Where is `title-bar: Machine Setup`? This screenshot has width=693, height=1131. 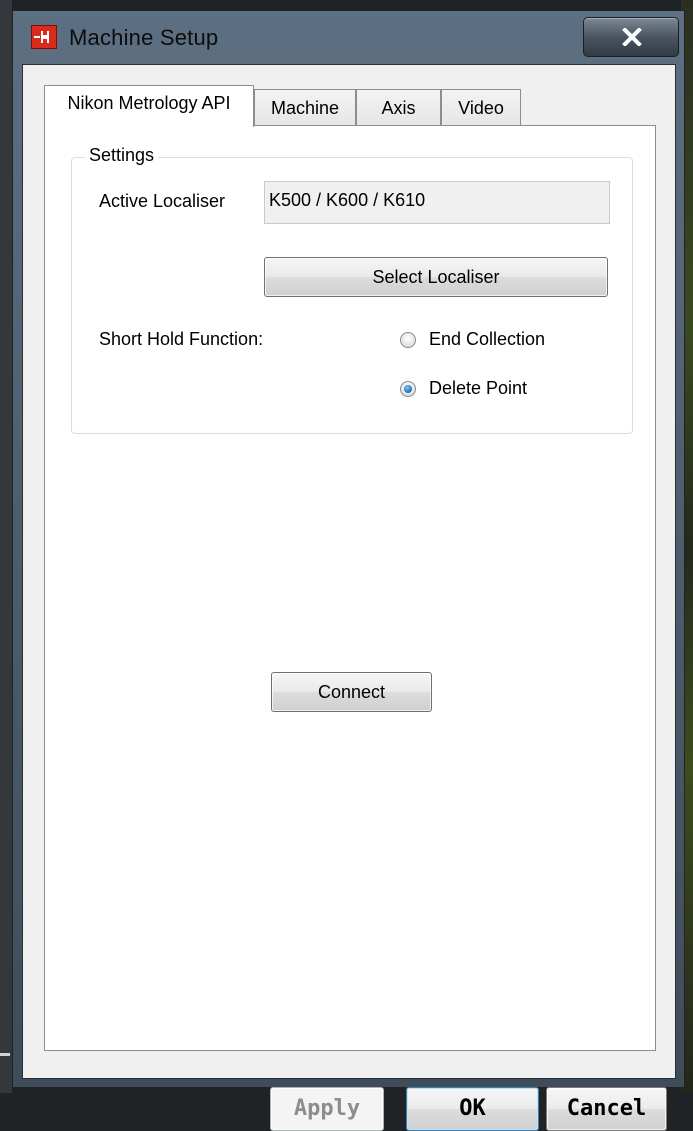
title-bar: Machine Setup is located at coordinates (348, 37).